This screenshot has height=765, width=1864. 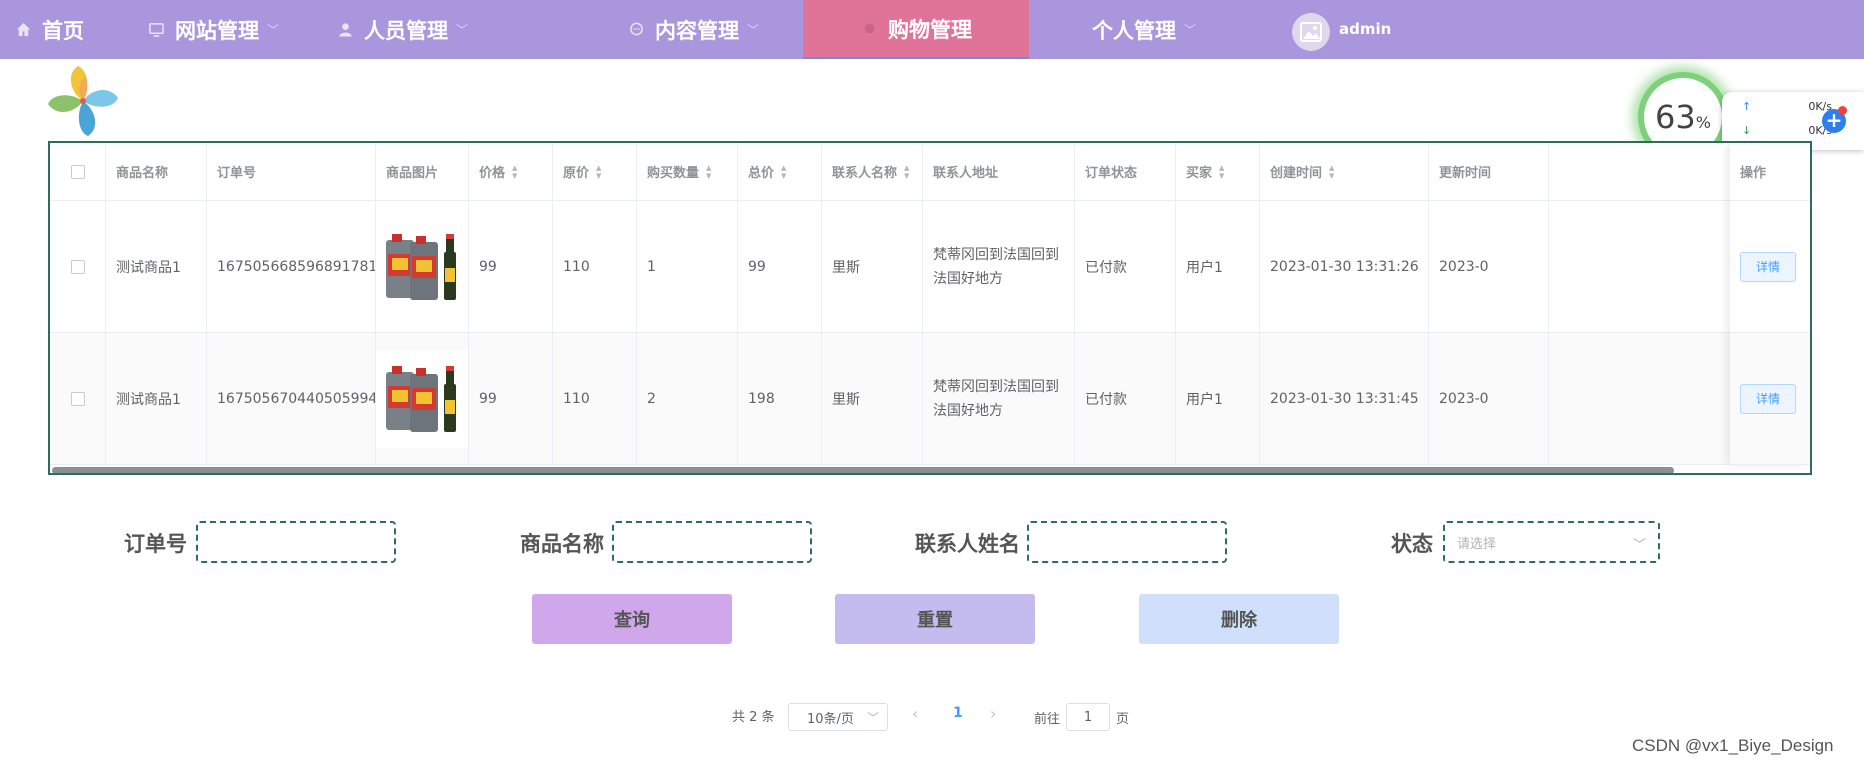 I want to click on col-buyer: 买家 ▲ ▼, so click(x=1218, y=171).